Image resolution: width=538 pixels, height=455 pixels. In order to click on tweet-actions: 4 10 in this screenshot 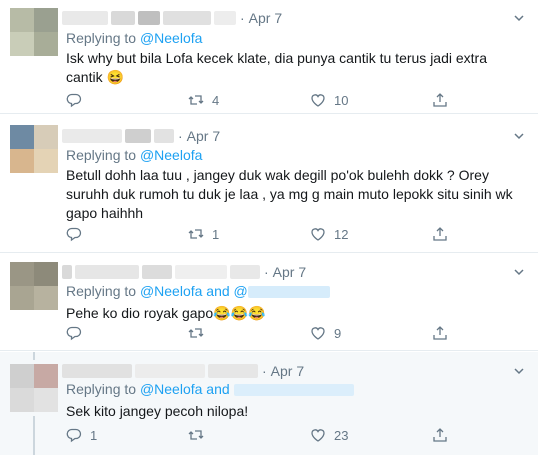, I will do `click(262, 101)`.